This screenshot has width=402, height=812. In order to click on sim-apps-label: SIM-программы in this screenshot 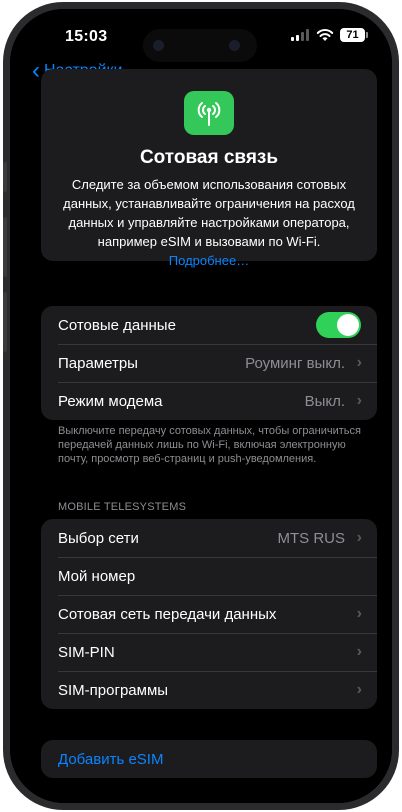, I will do `click(113, 690)`.